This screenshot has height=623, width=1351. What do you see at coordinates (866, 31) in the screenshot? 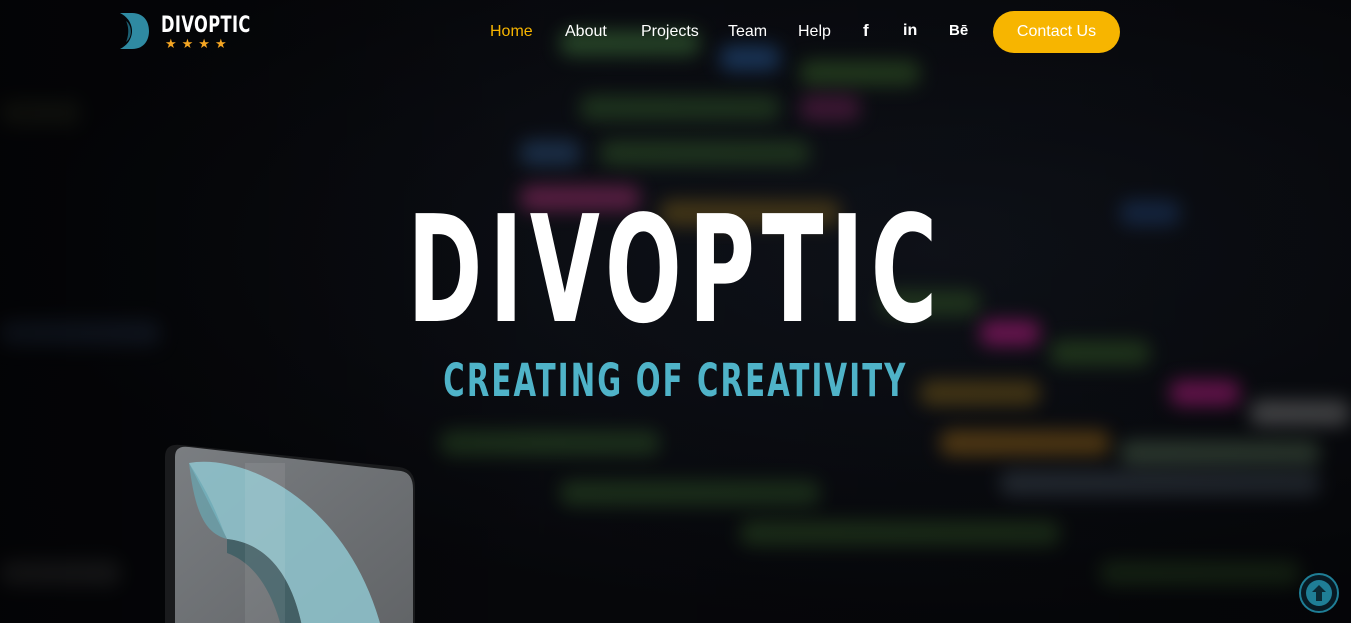
I see `facebook-icon: f` at bounding box center [866, 31].